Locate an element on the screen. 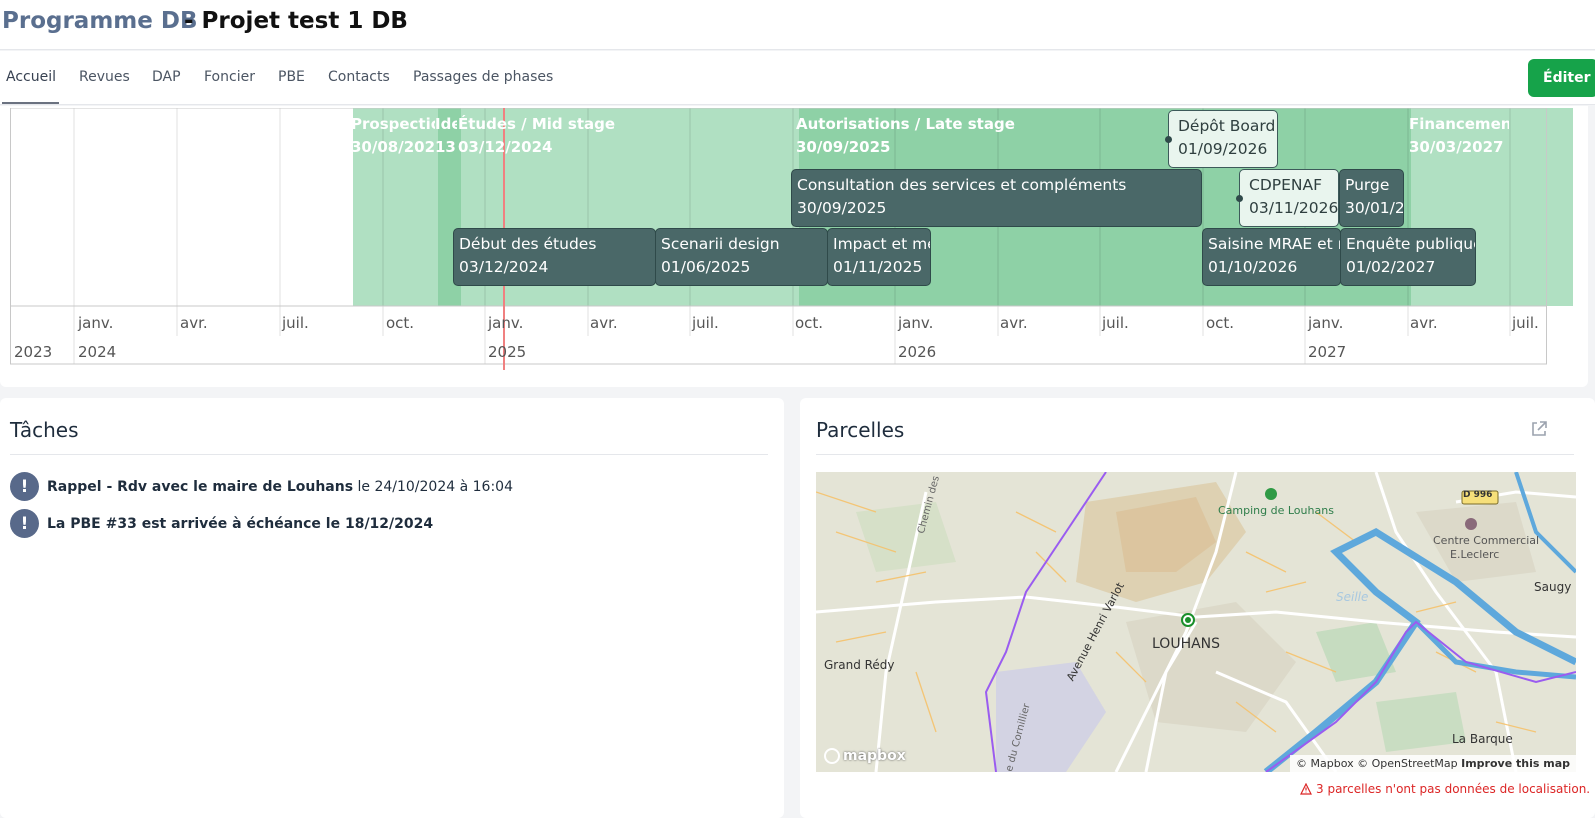  axis-year-label: 2026 is located at coordinates (917, 352).